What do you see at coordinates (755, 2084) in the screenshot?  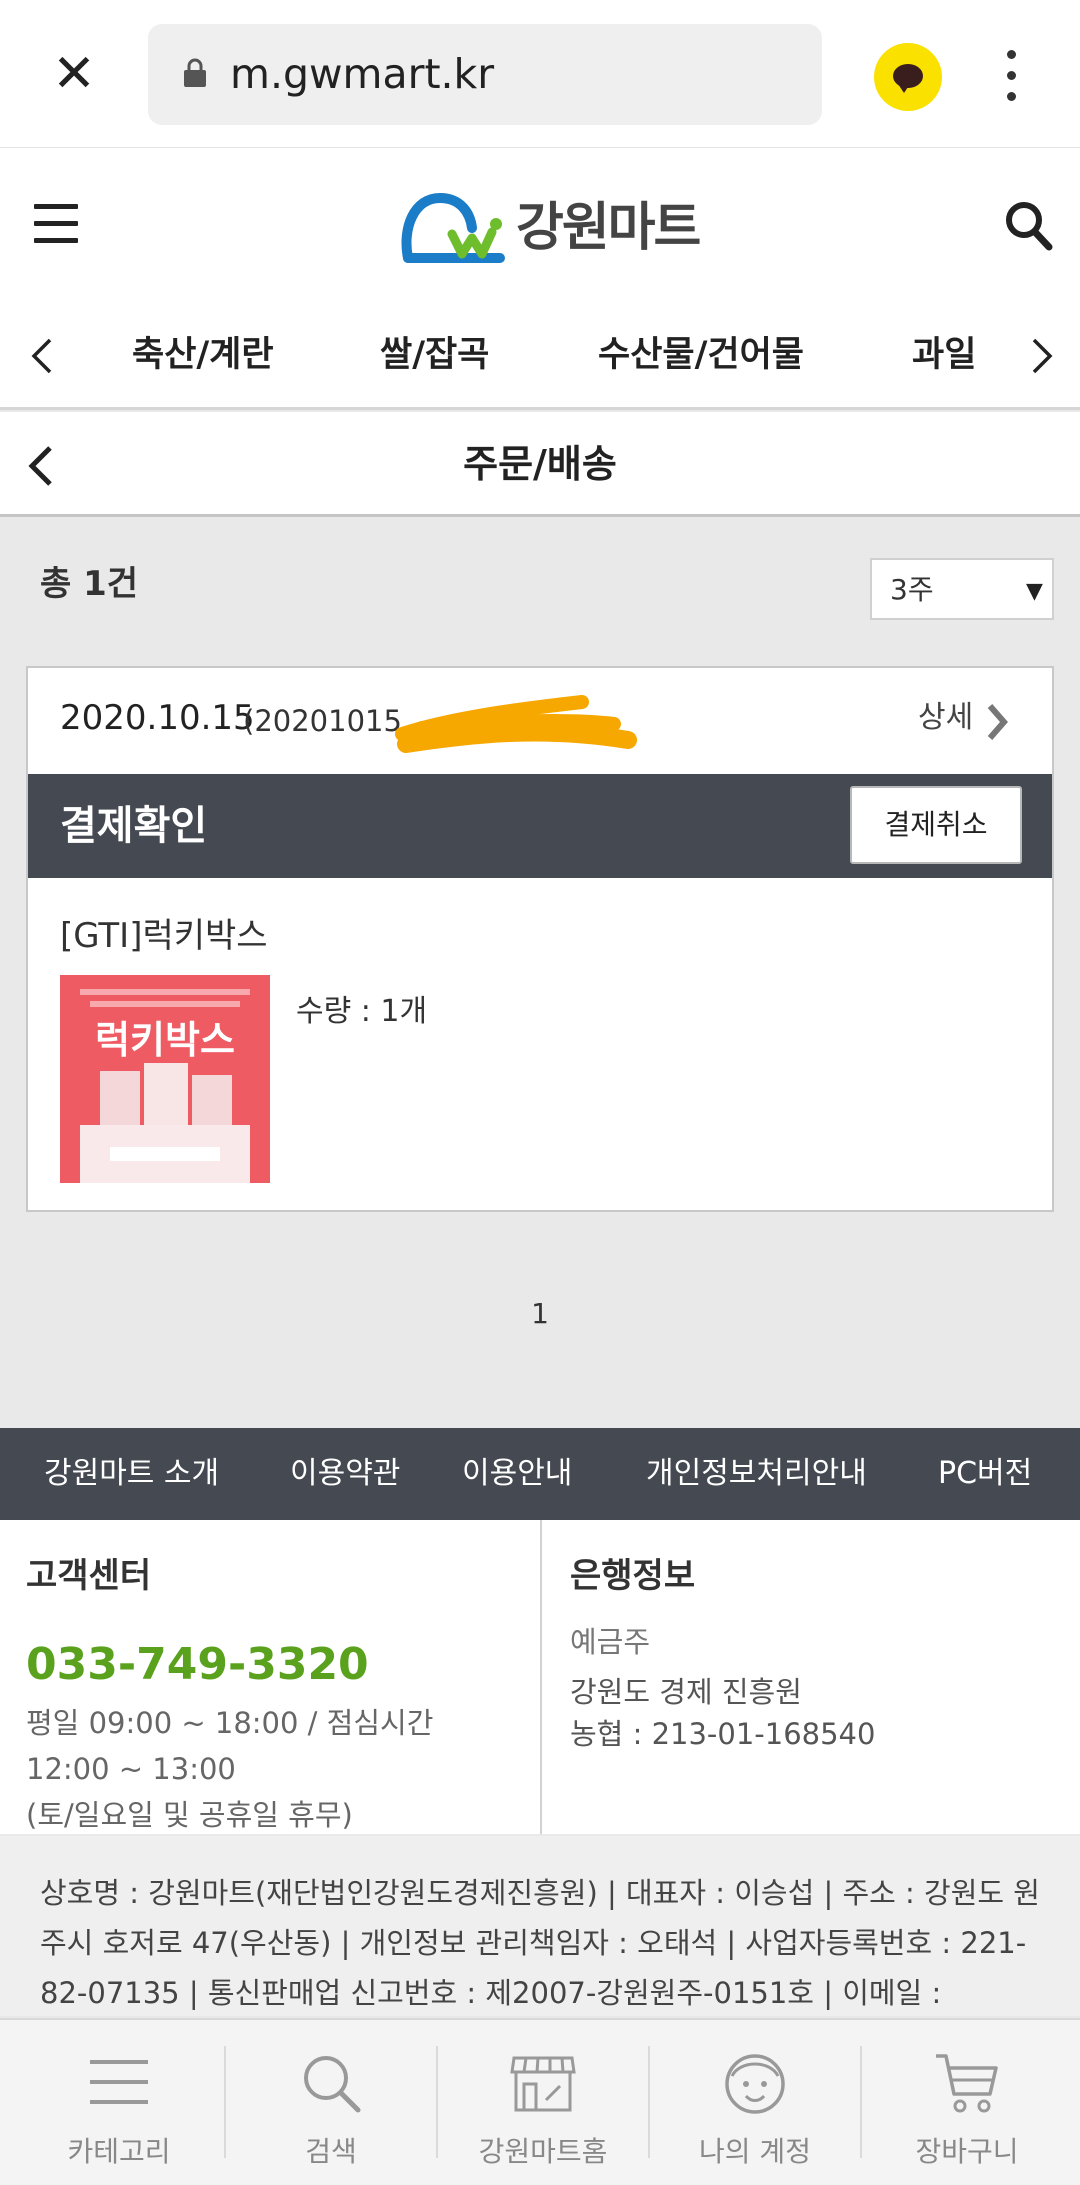 I see `face-icon` at bounding box center [755, 2084].